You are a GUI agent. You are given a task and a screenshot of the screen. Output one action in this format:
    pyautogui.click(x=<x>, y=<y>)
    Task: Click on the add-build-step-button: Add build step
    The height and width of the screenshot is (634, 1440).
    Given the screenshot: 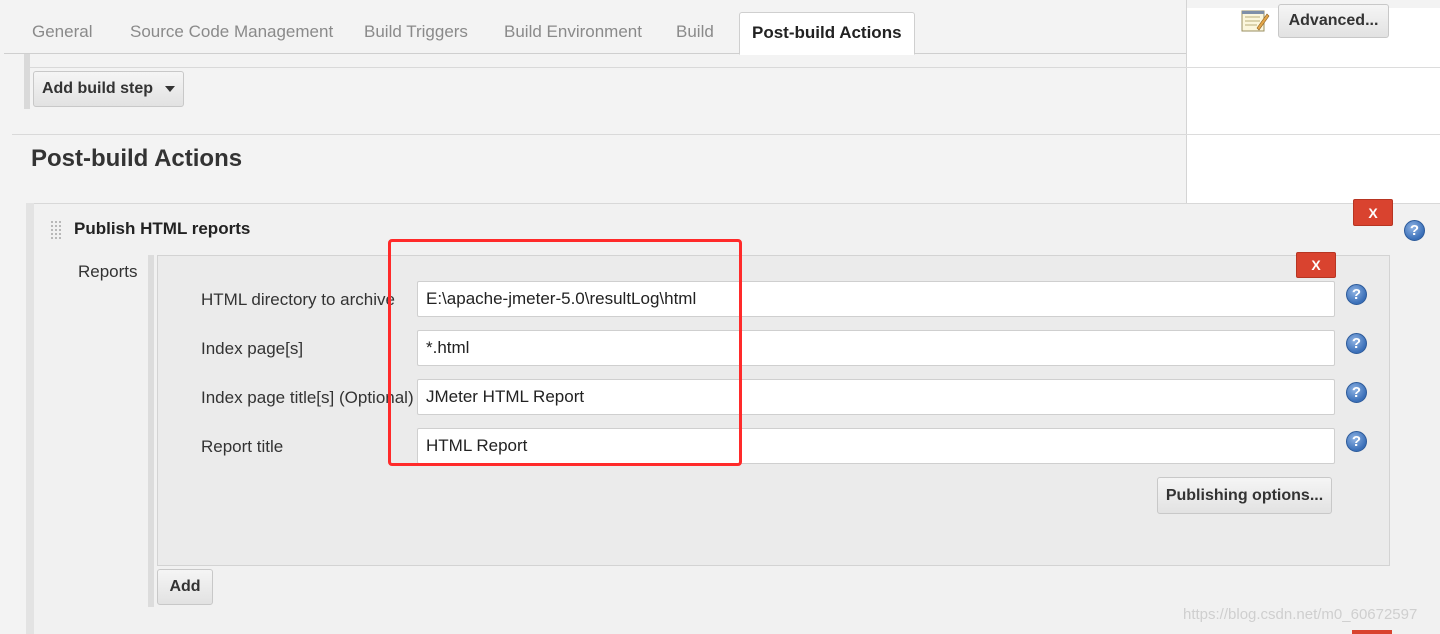 What is the action you would take?
    pyautogui.click(x=108, y=89)
    